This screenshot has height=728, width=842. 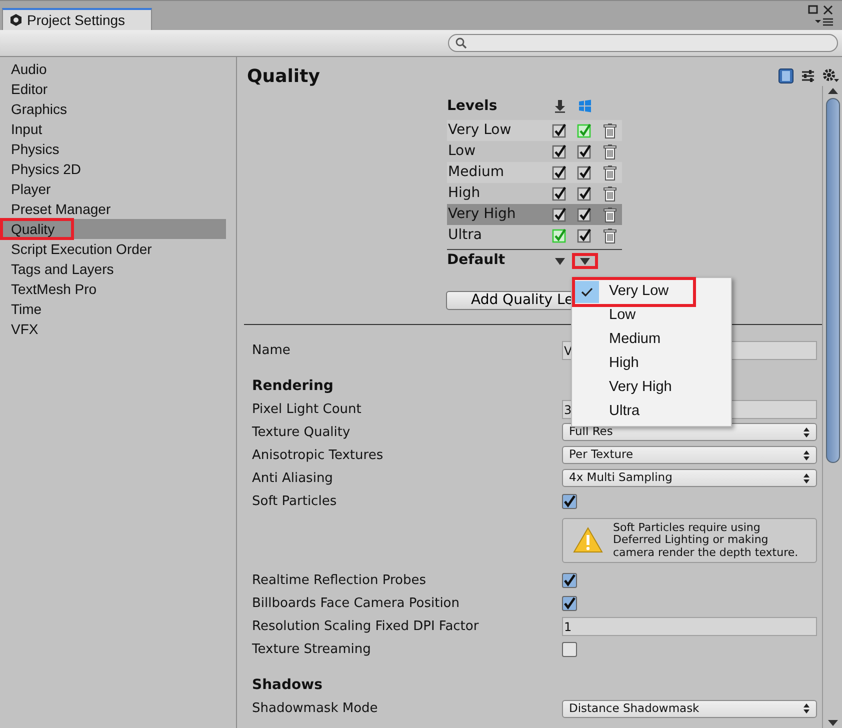 I want to click on quality-level-row: Low, so click(x=534, y=151).